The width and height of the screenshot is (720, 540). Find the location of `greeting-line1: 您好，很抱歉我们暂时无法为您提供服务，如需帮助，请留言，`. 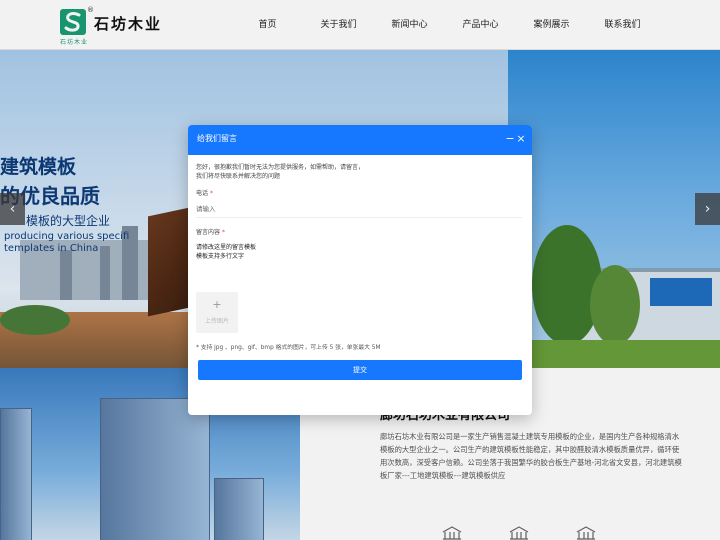

greeting-line1: 您好，很抱歉我们暂时无法为您提供服务，如需帮助，请留言， is located at coordinates (280, 167).